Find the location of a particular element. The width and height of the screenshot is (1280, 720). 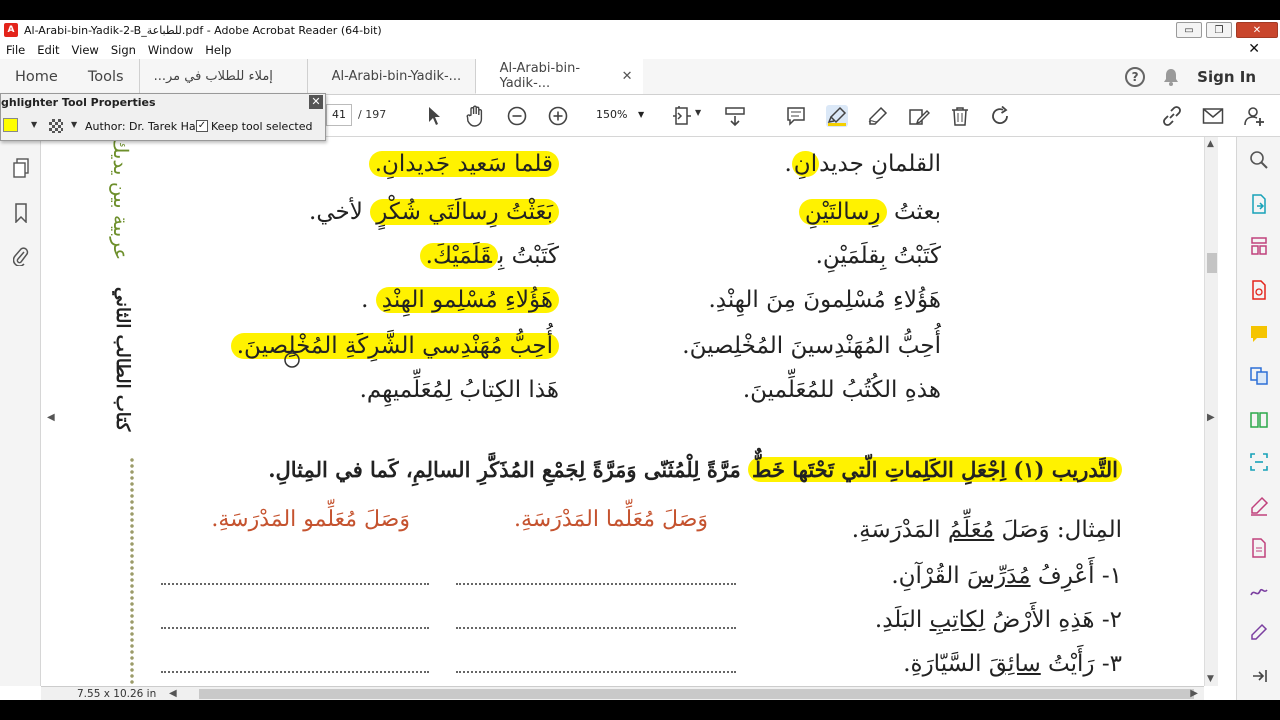

collapse-right-pane-icon: ▶ is located at coordinates (1211, 417).